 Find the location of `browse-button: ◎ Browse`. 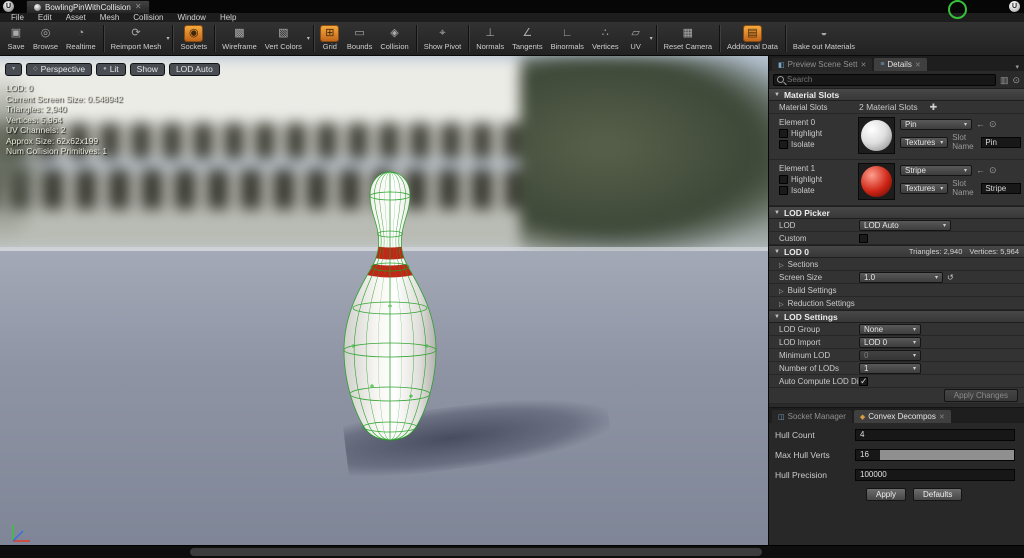

browse-button: ◎ Browse is located at coordinates (45, 39).